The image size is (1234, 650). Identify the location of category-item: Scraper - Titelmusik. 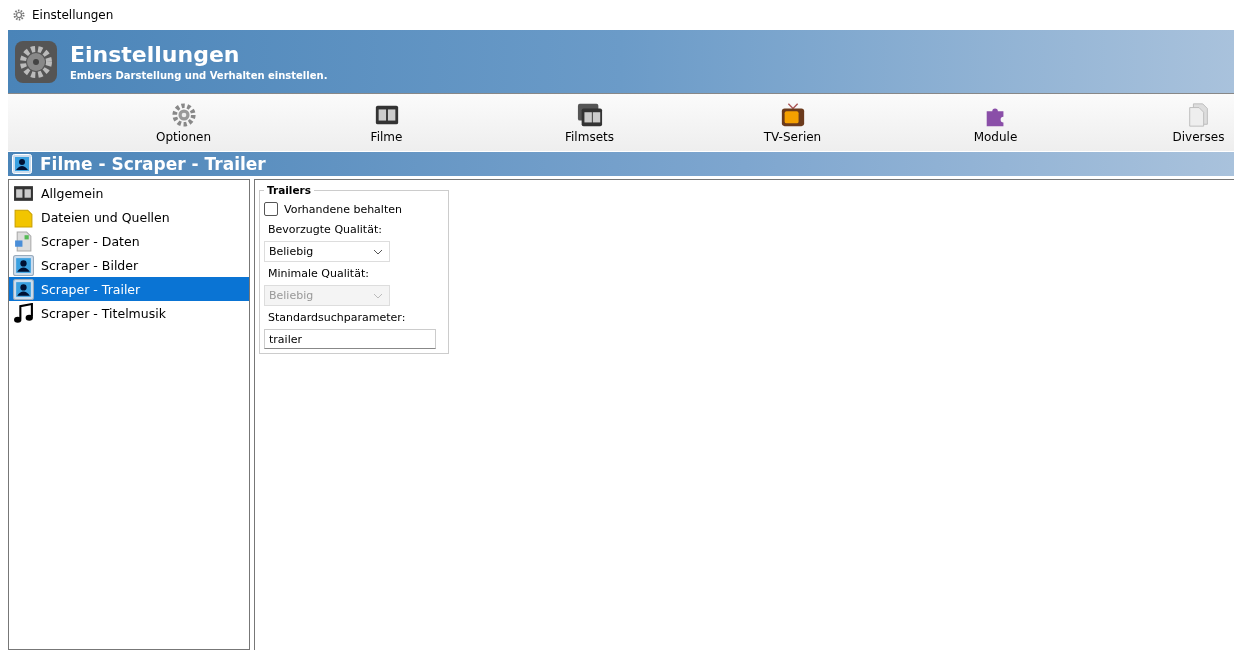
(129, 313).